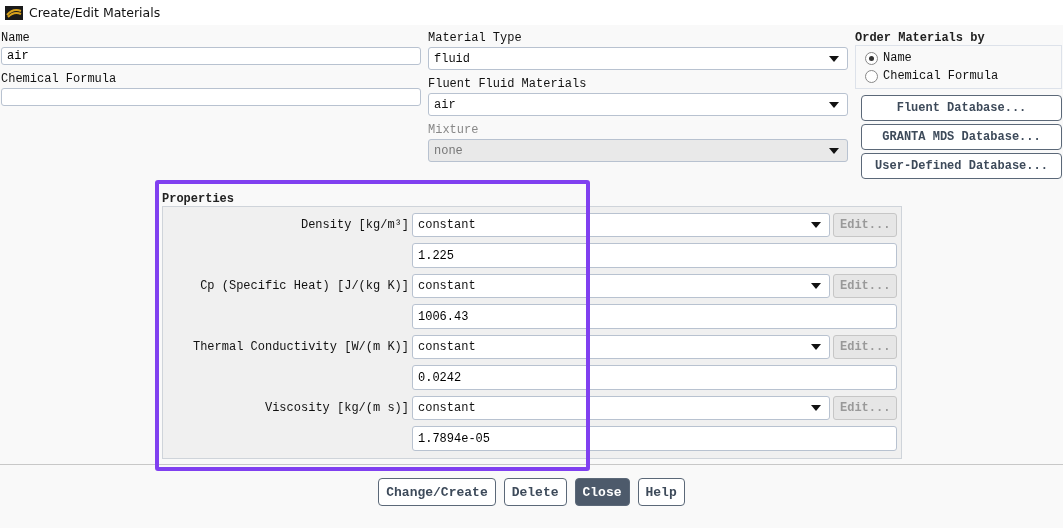  I want to click on dialog-button: Delete, so click(535, 492).